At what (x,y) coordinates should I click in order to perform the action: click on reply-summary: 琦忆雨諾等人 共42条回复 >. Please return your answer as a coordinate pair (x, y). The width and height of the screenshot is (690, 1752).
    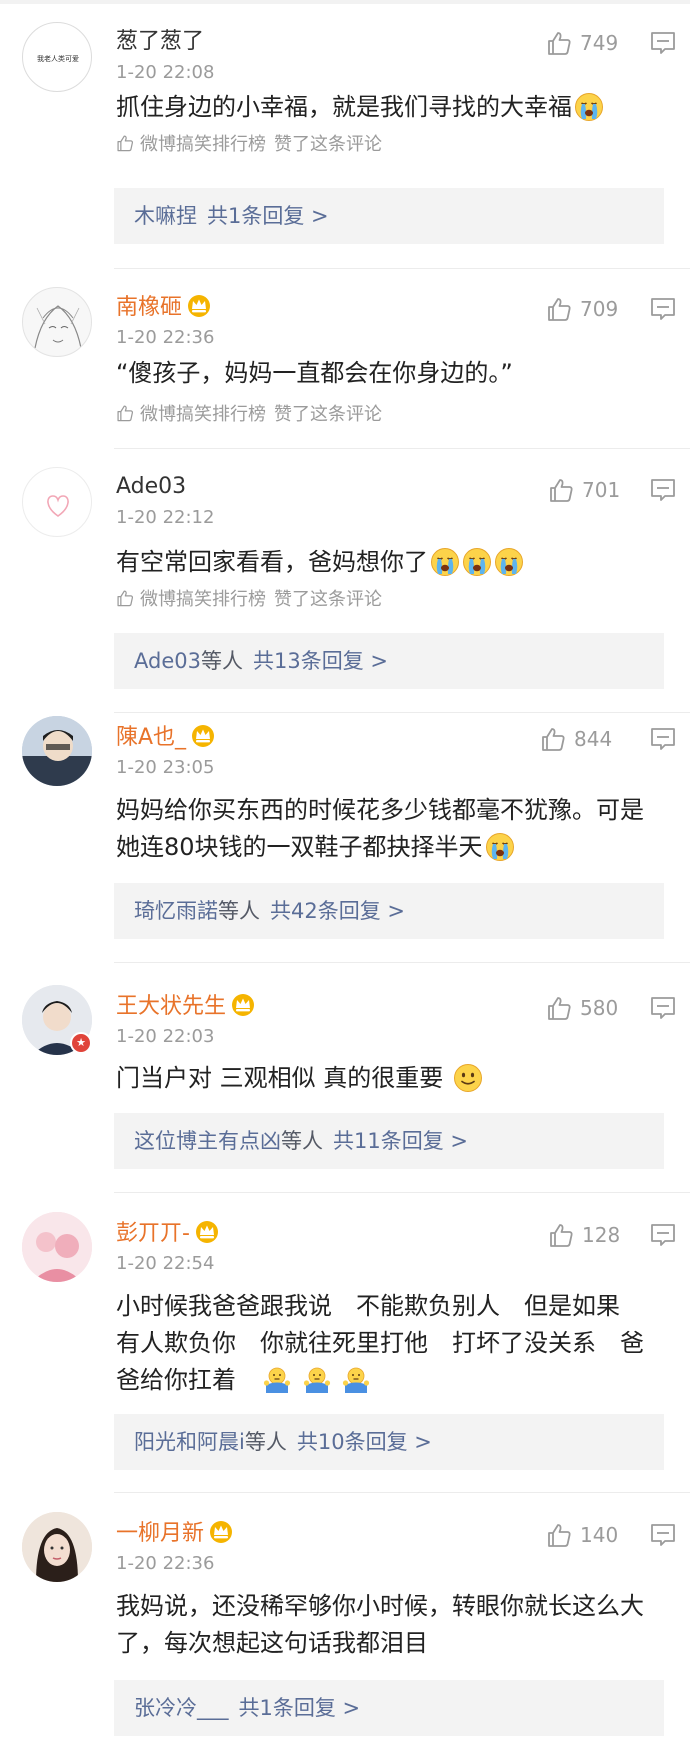
    Looking at the image, I should click on (389, 911).